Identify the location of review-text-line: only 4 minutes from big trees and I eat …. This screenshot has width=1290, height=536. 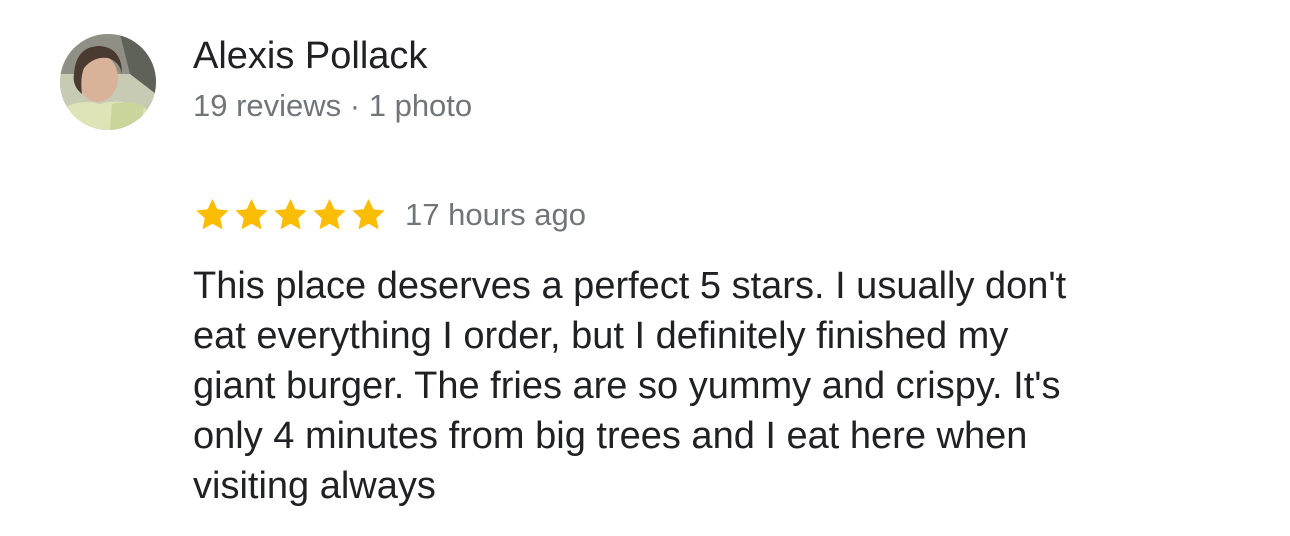
(610, 436).